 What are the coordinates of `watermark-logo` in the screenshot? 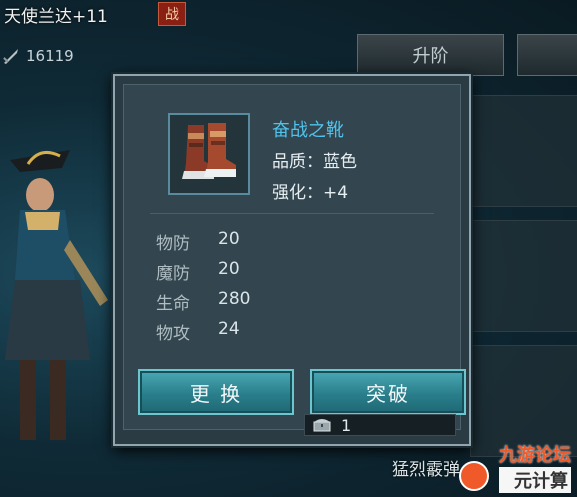 It's located at (474, 476).